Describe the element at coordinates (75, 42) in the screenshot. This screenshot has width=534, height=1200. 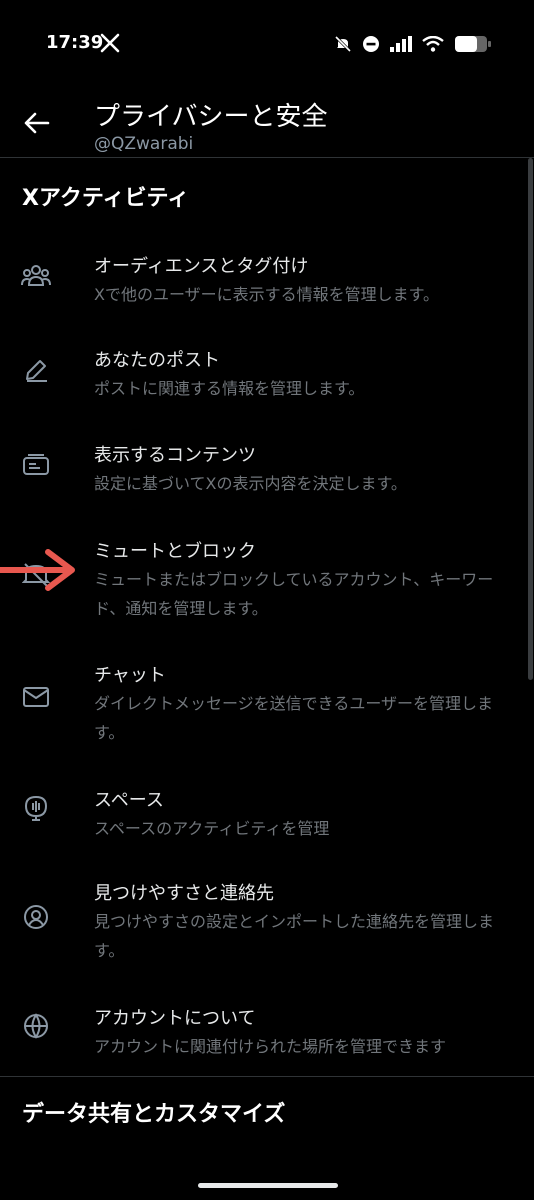
I see `status-time: 17:39` at that location.